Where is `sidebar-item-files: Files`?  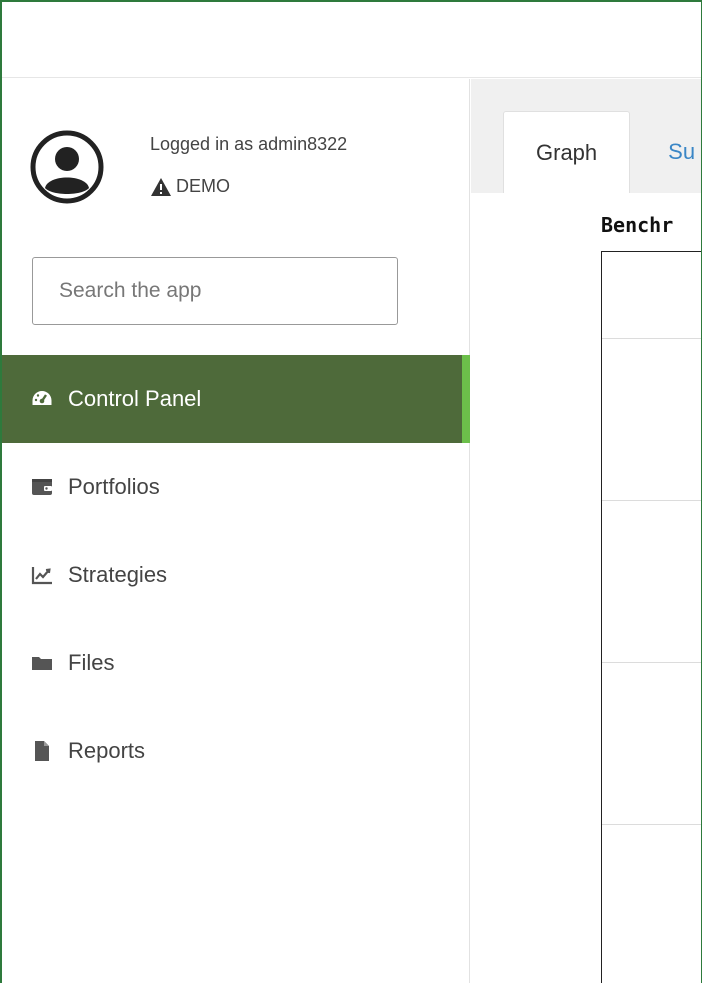 sidebar-item-files: Files is located at coordinates (236, 663).